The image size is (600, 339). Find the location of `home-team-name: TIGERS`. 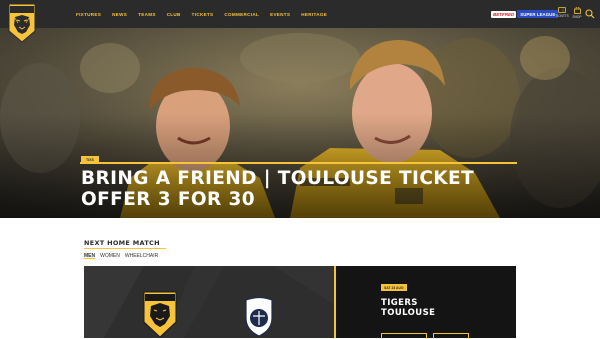

home-team-name: TIGERS is located at coordinates (399, 303).